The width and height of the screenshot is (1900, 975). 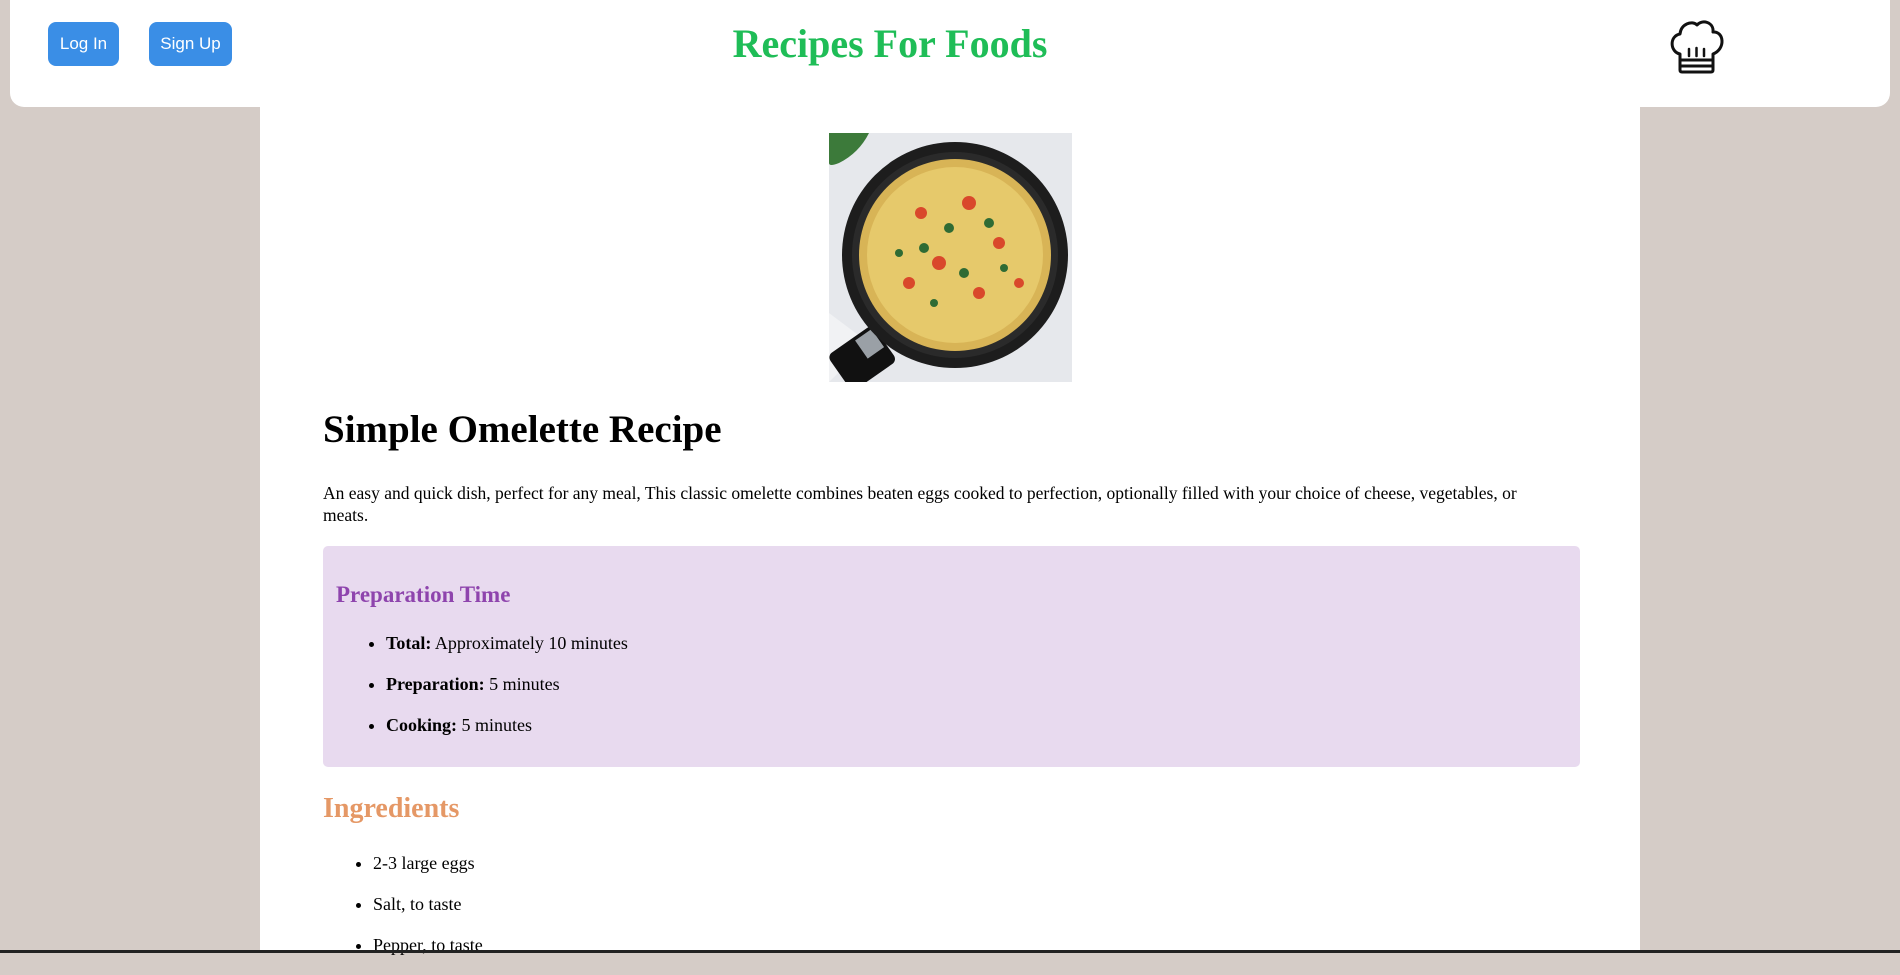 I want to click on preparation-time-heading: Preparation Time, so click(x=423, y=594).